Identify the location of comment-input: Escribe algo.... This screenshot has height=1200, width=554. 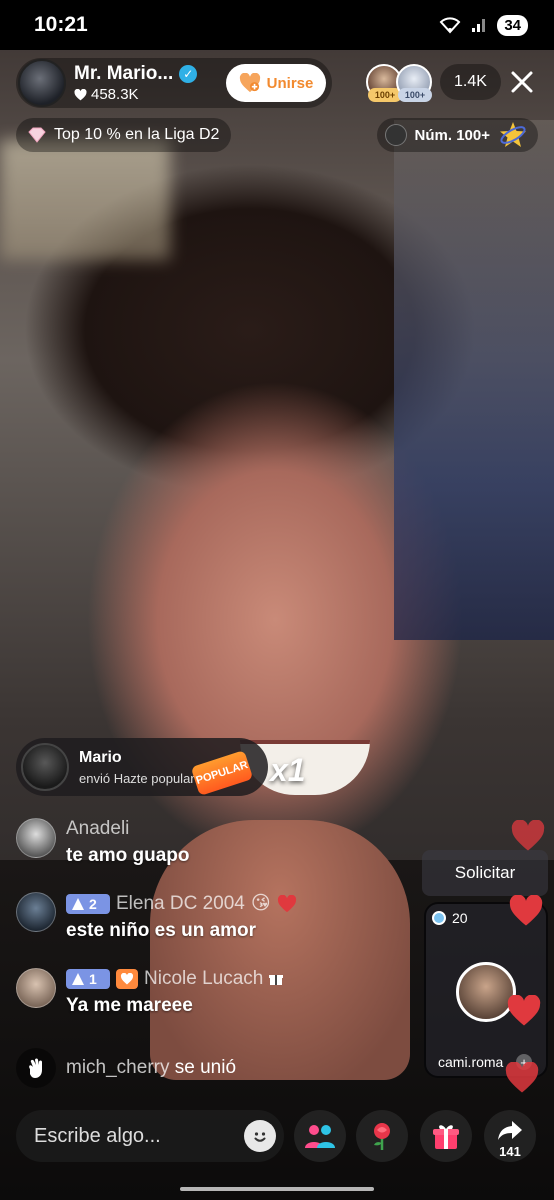
(150, 1136).